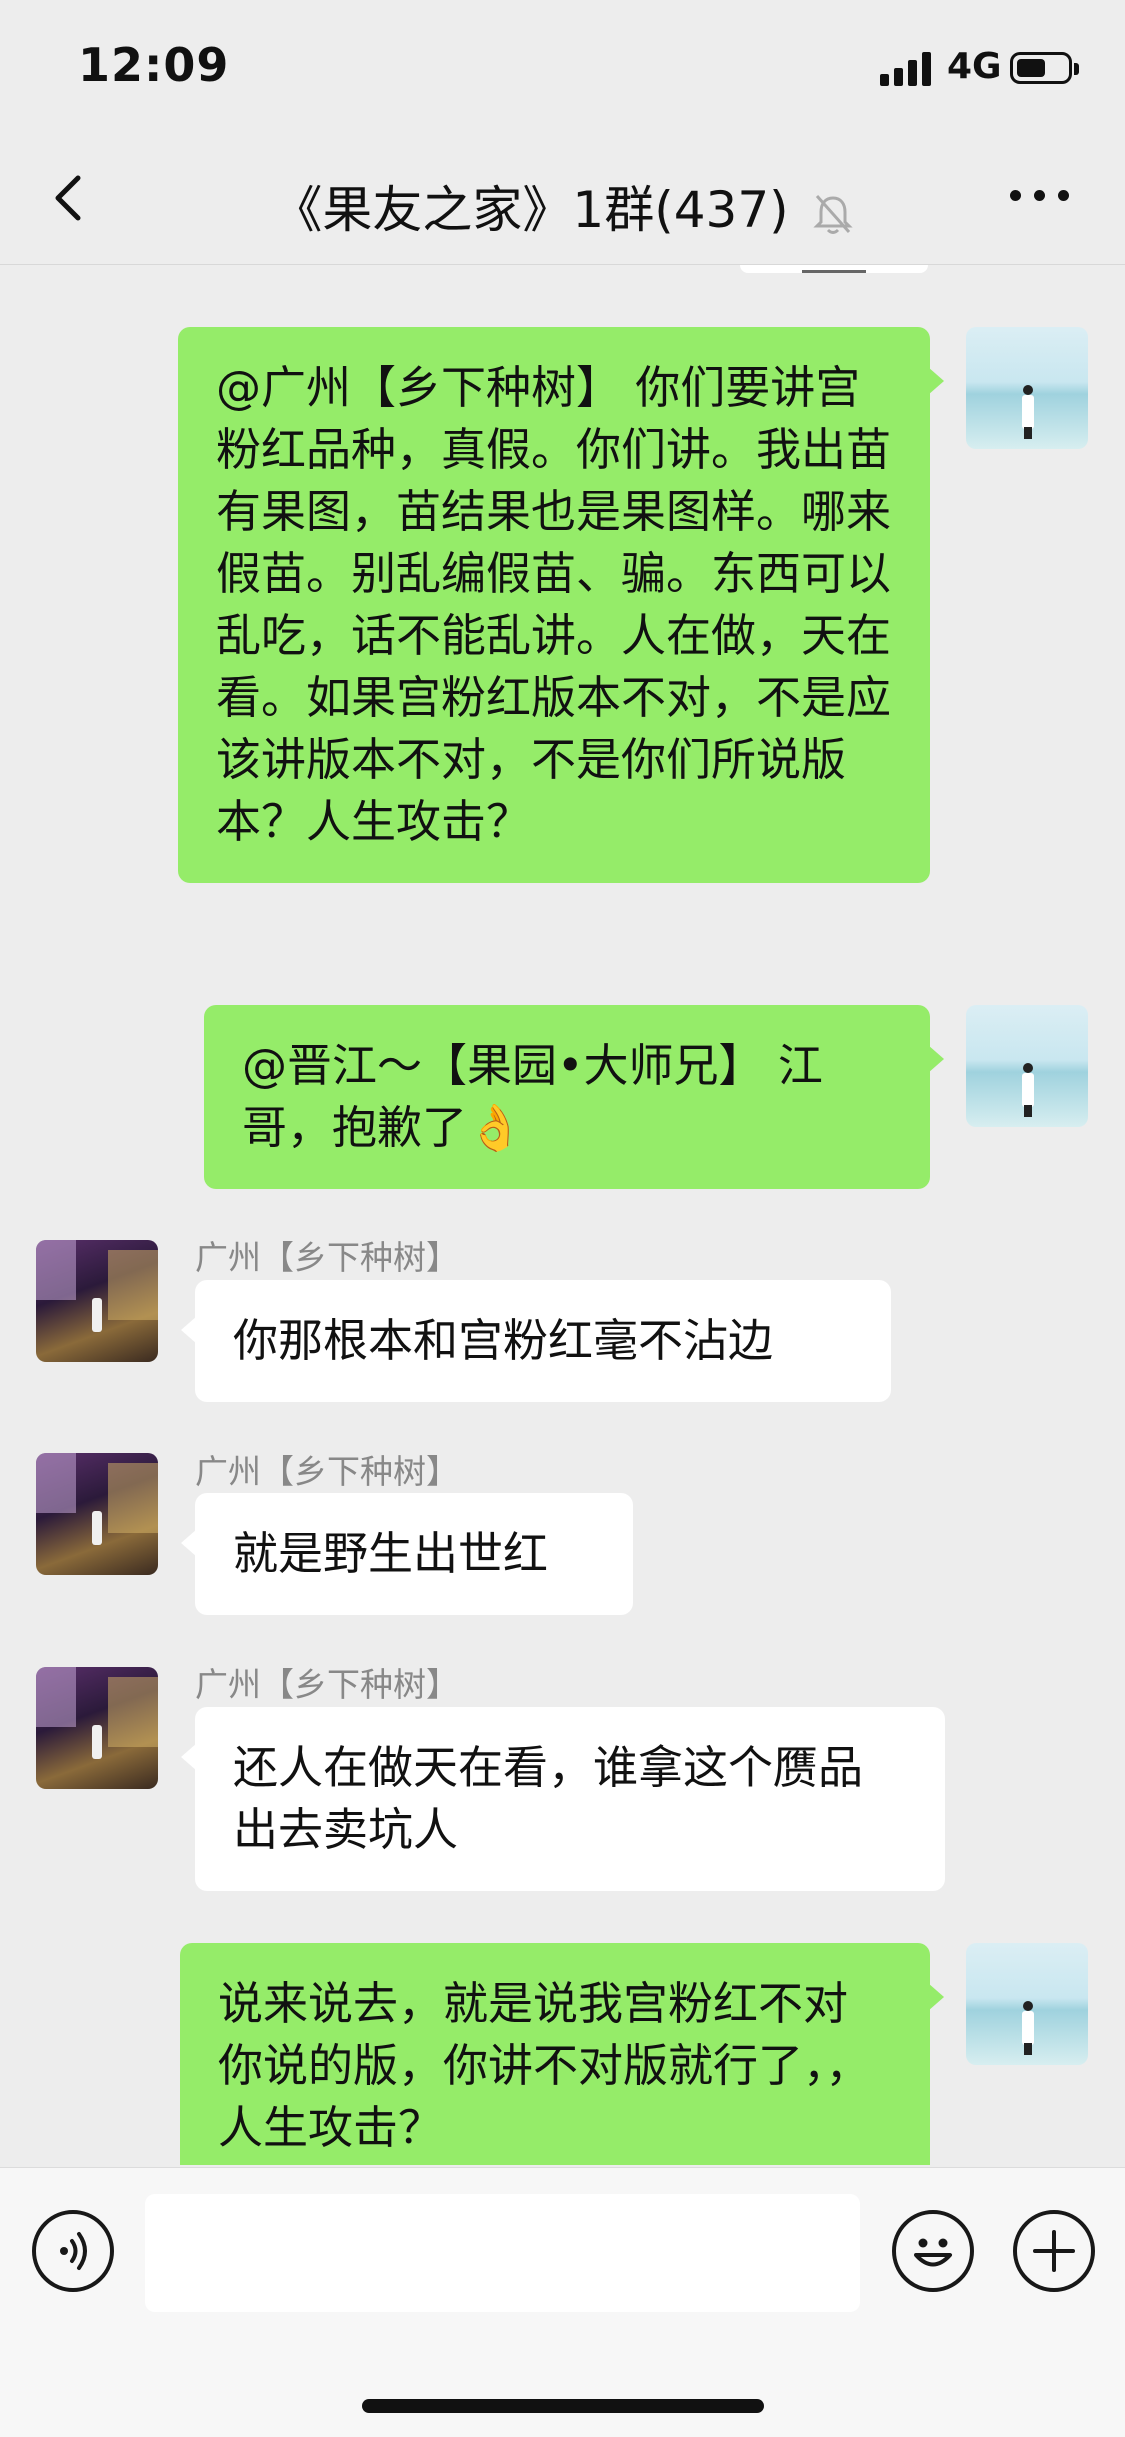 Image resolution: width=1125 pixels, height=2437 pixels. I want to click on clock: 12:09, so click(154, 65).